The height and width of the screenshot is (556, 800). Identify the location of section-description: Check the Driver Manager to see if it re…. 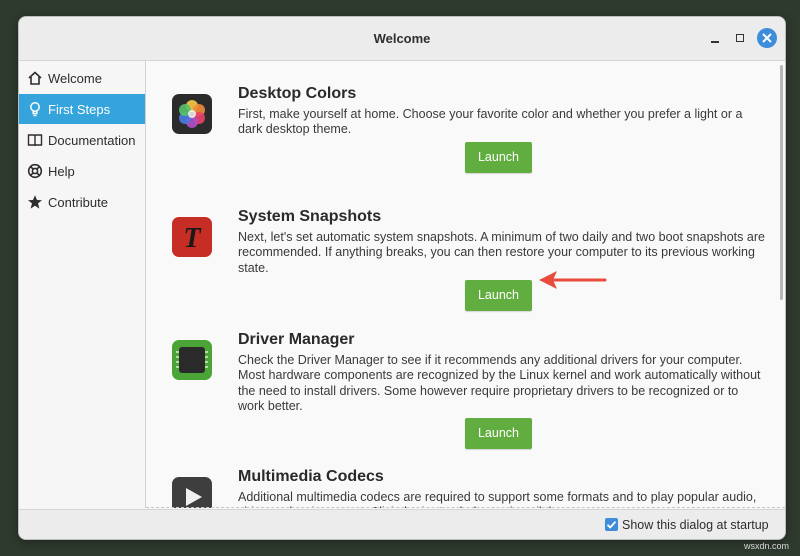
(499, 383).